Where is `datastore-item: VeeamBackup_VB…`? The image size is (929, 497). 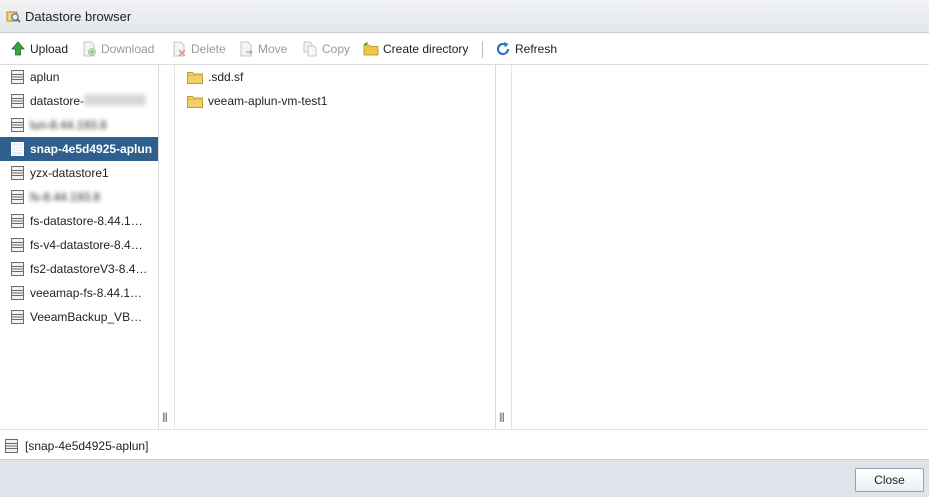
datastore-item: VeeamBackup_VB… is located at coordinates (79, 317).